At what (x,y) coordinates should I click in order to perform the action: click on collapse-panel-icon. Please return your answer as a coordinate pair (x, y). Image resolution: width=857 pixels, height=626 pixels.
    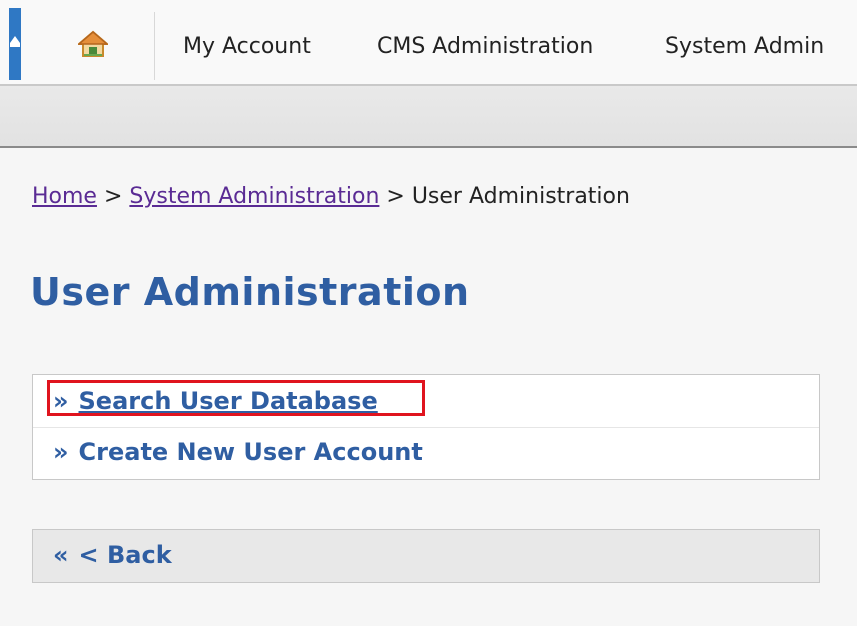
    Looking at the image, I should click on (15, 44).